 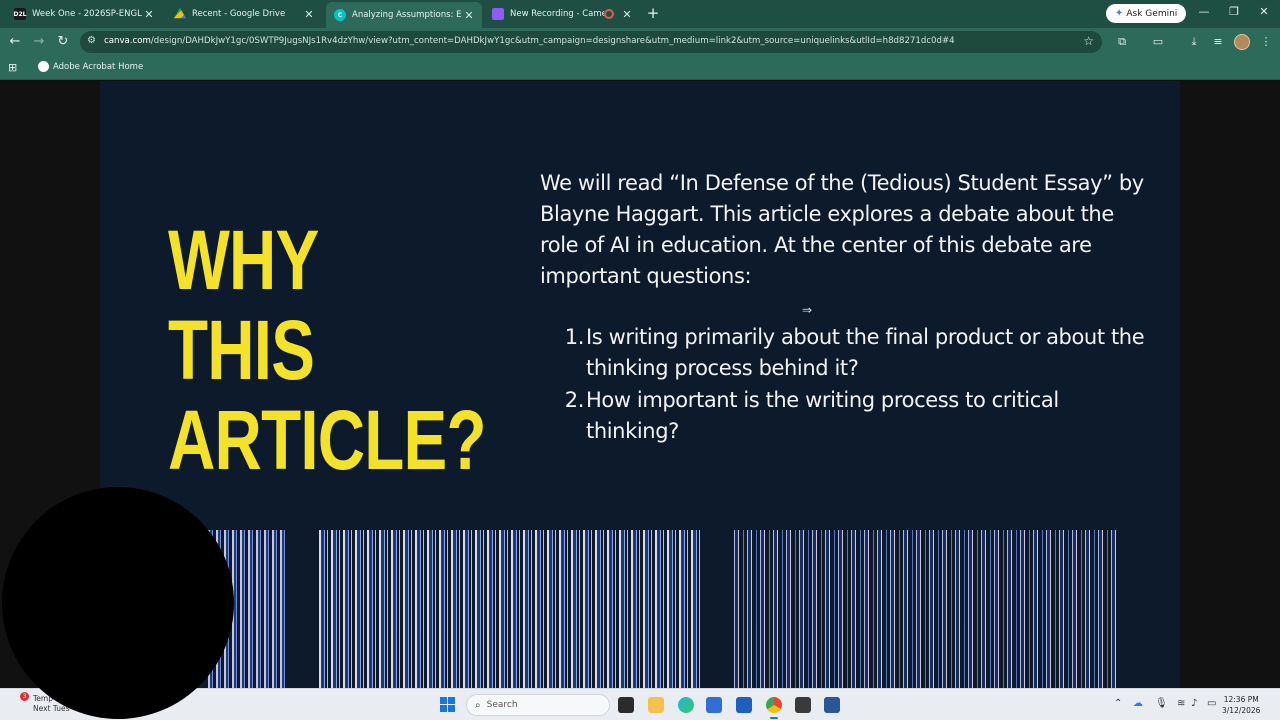 I want to click on tab-canva: C Analyzing Assumptions: Essay W... ✕, so click(x=404, y=15).